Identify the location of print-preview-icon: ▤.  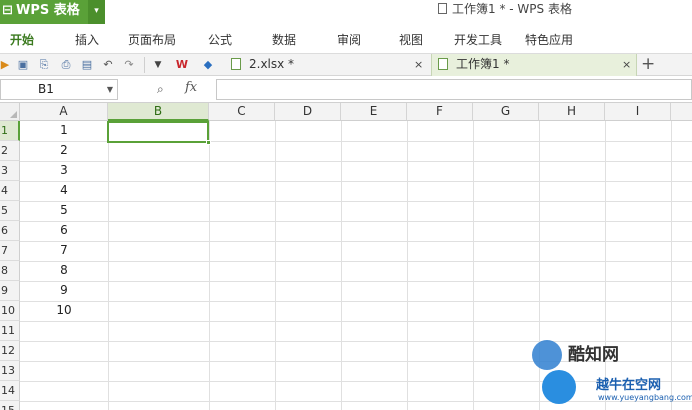
(87, 65).